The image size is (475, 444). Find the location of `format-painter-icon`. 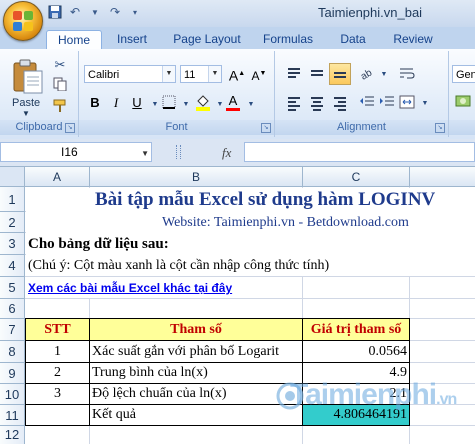

format-painter-icon is located at coordinates (60, 107).